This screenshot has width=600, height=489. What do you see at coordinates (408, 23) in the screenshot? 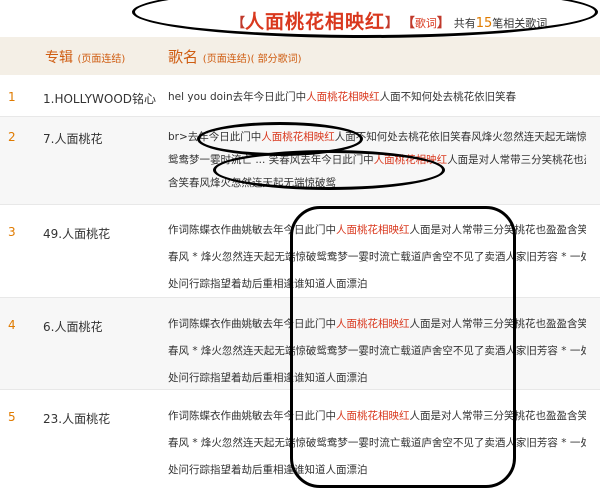
I see `tag-bracket-left: 【` at bounding box center [408, 23].